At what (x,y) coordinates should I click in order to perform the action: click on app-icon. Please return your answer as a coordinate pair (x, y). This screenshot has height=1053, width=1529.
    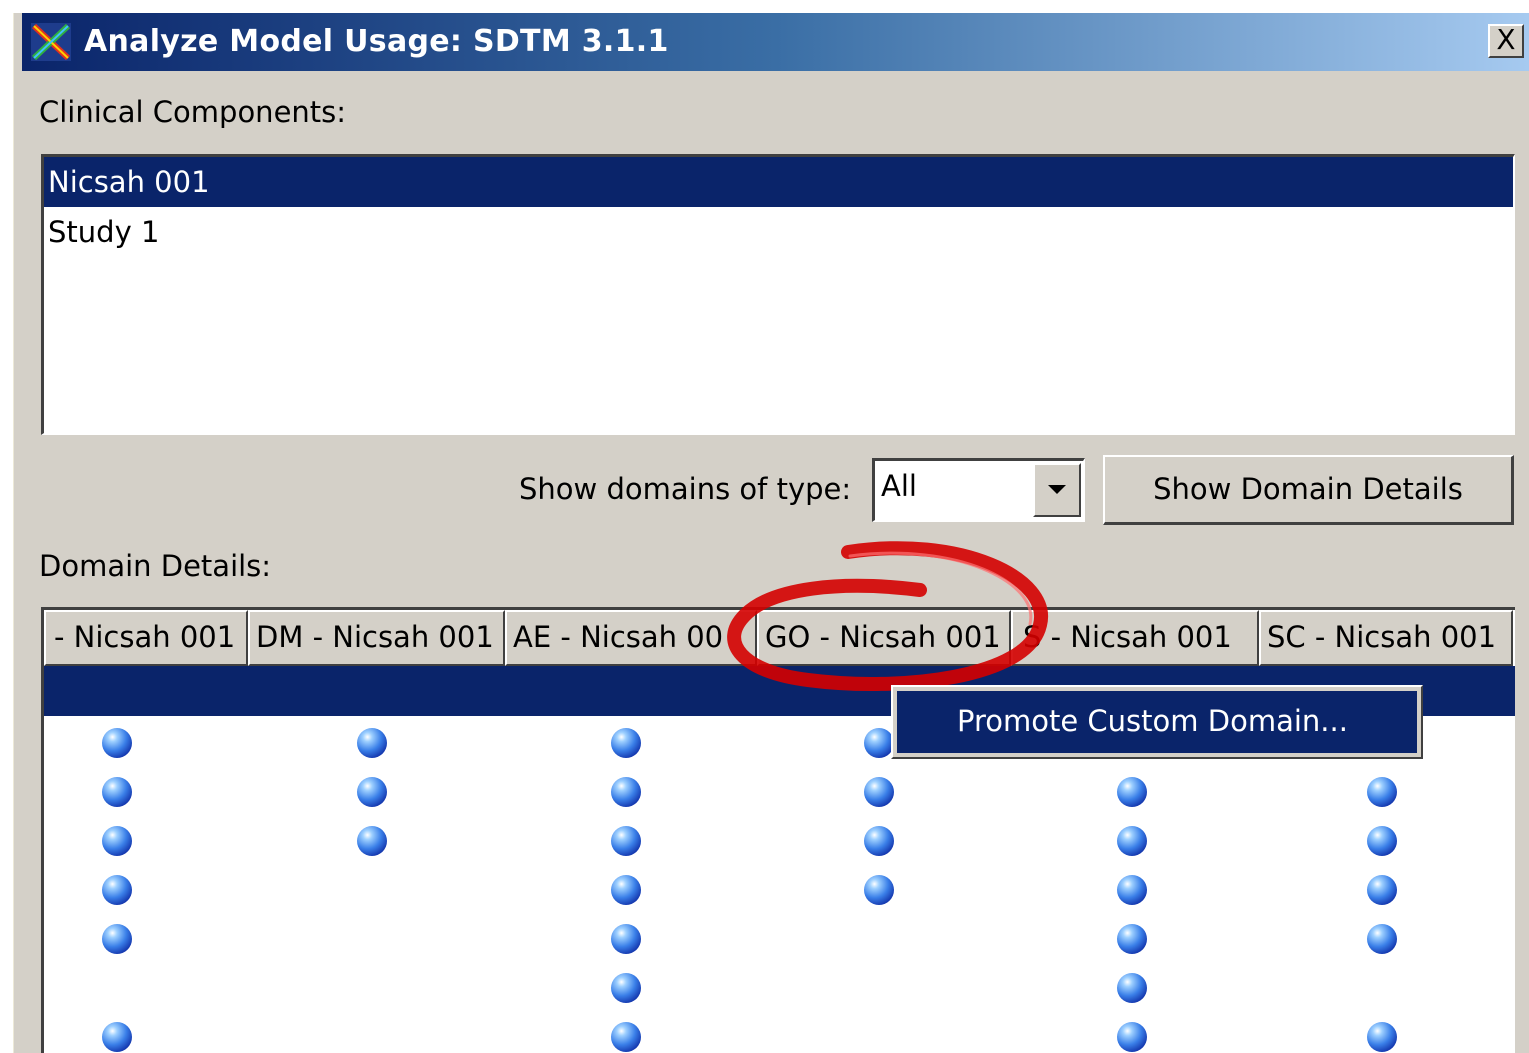
    Looking at the image, I should click on (51, 42).